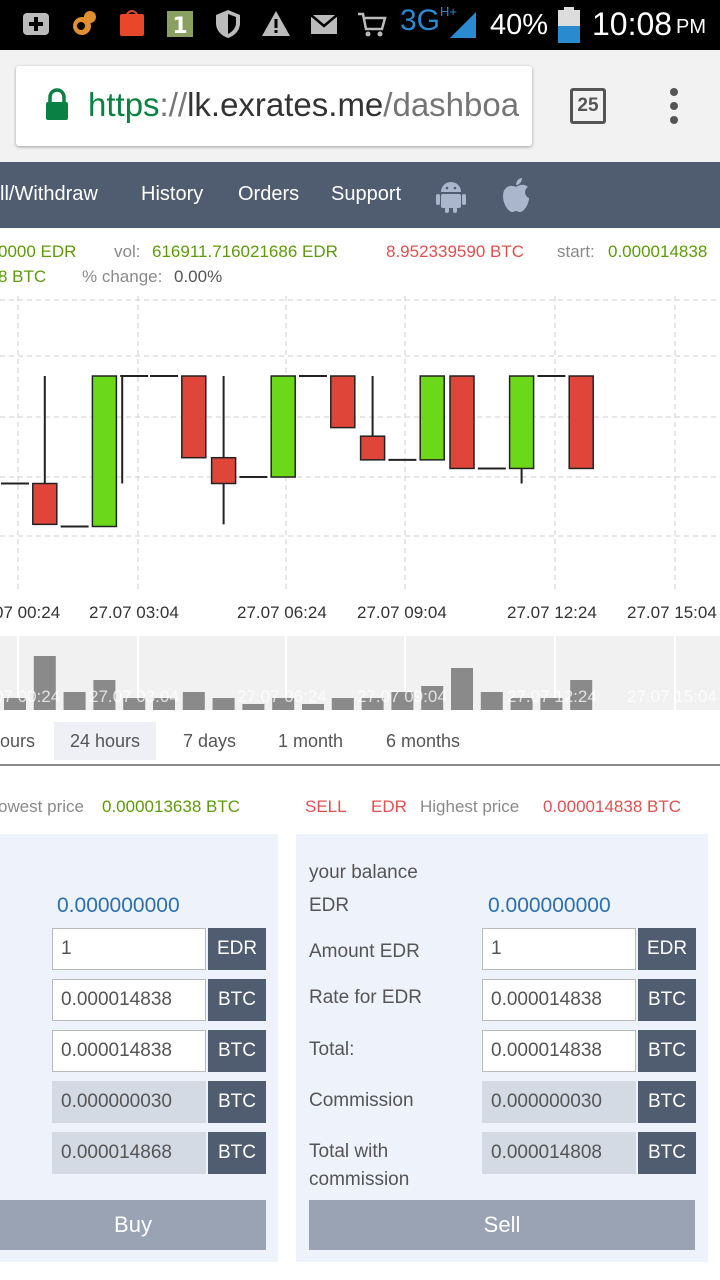 The width and height of the screenshot is (720, 1280). Describe the element at coordinates (324, 24) in the screenshot. I see `mail-icon` at that location.